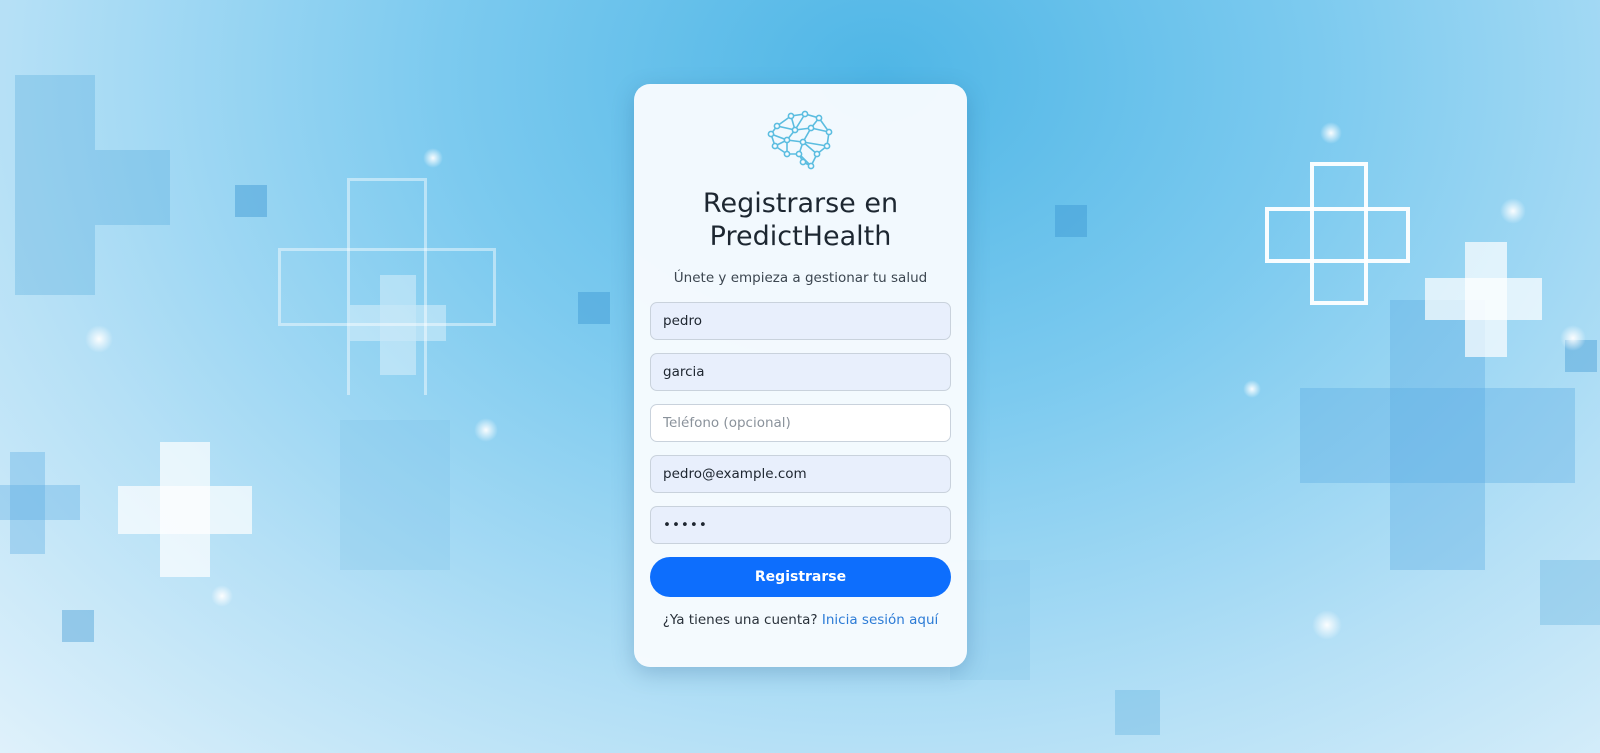  I want to click on login-link: Inicia sesión aquí, so click(880, 620).